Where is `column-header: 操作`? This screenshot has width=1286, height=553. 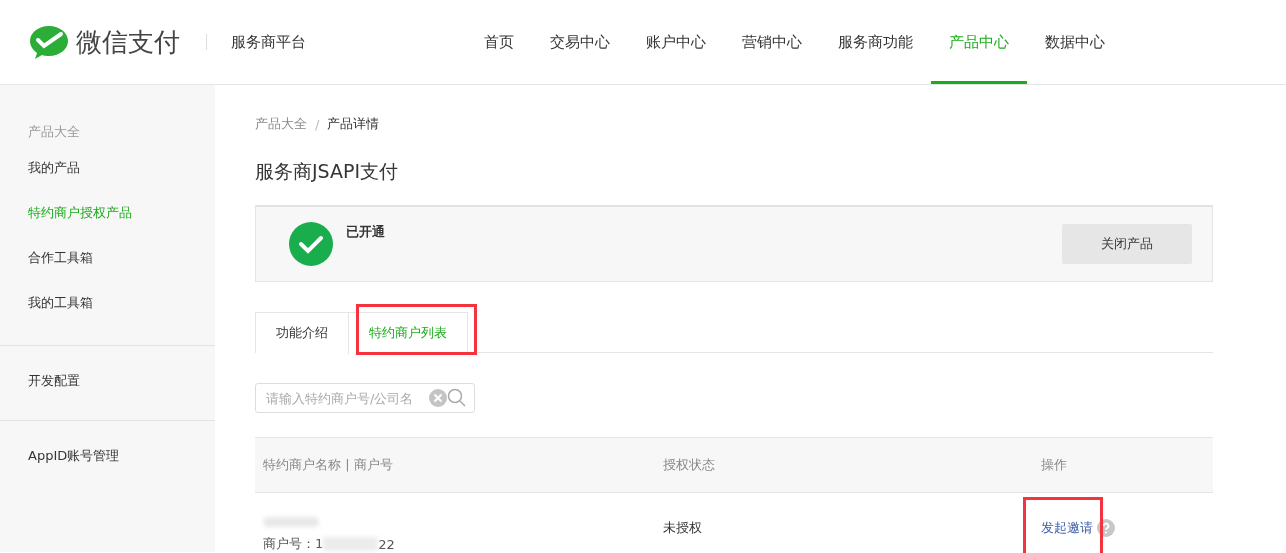
column-header: 操作 is located at coordinates (1054, 465).